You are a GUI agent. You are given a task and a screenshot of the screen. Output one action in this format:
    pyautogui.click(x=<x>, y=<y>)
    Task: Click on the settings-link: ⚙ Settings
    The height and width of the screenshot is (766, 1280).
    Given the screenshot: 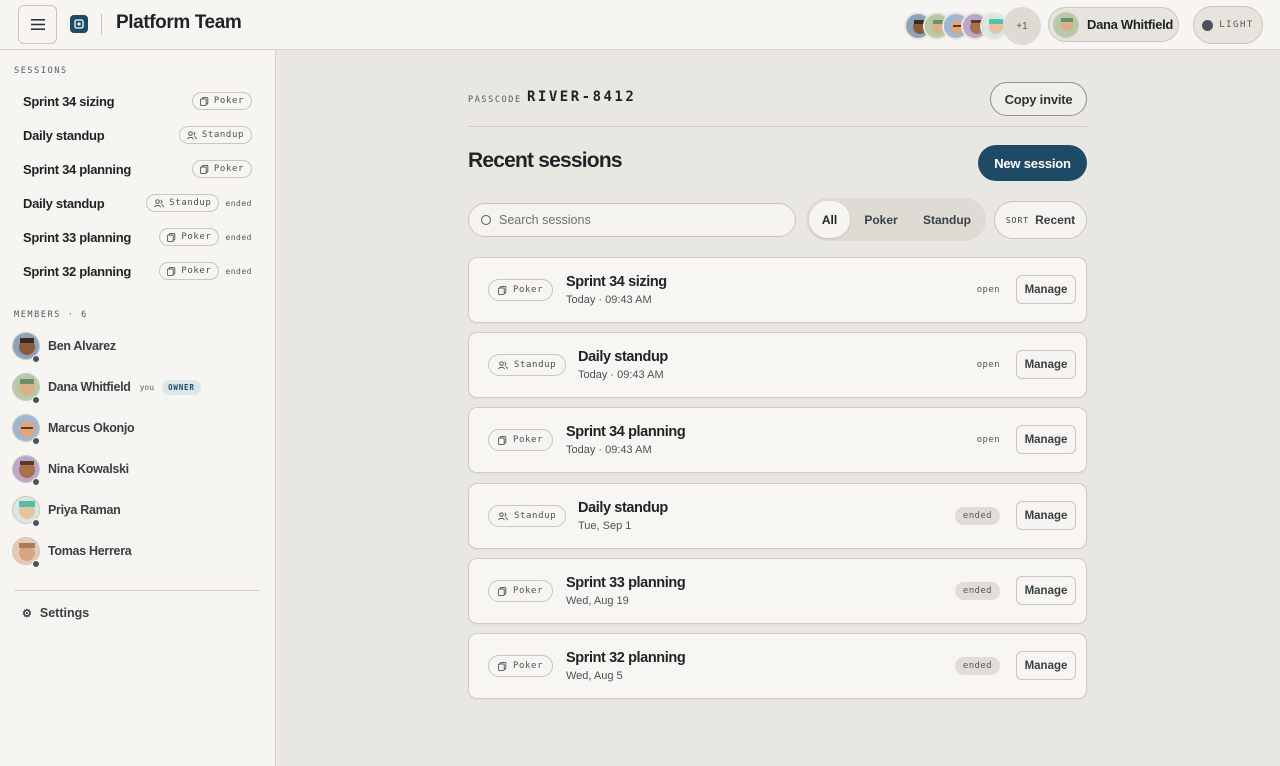 What is the action you would take?
    pyautogui.click(x=55, y=613)
    